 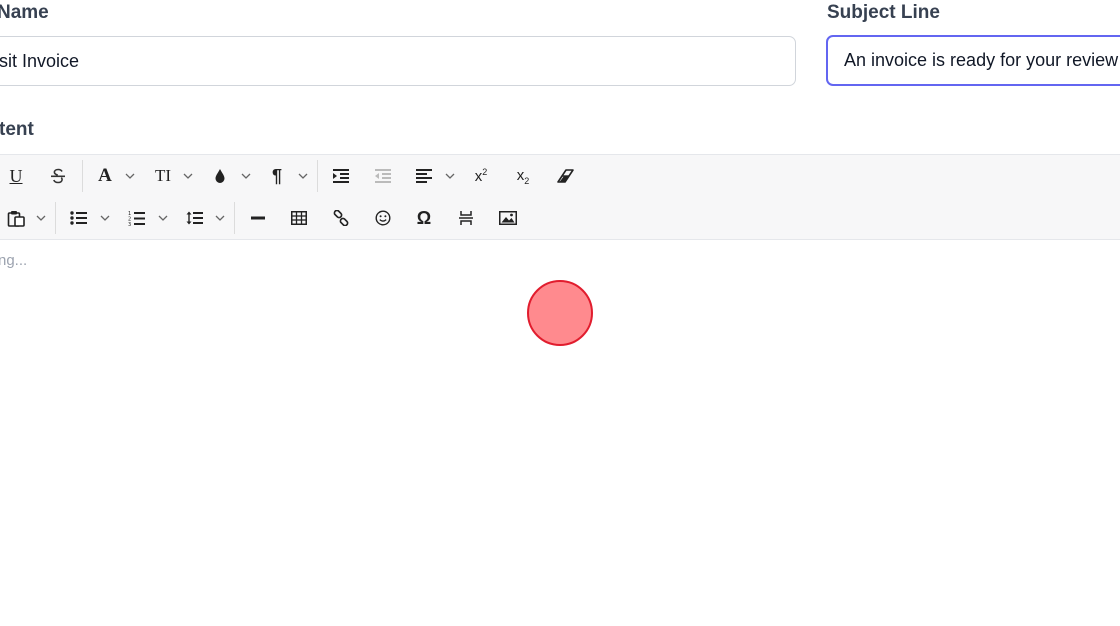 I want to click on underline-icon: U, so click(x=16, y=175).